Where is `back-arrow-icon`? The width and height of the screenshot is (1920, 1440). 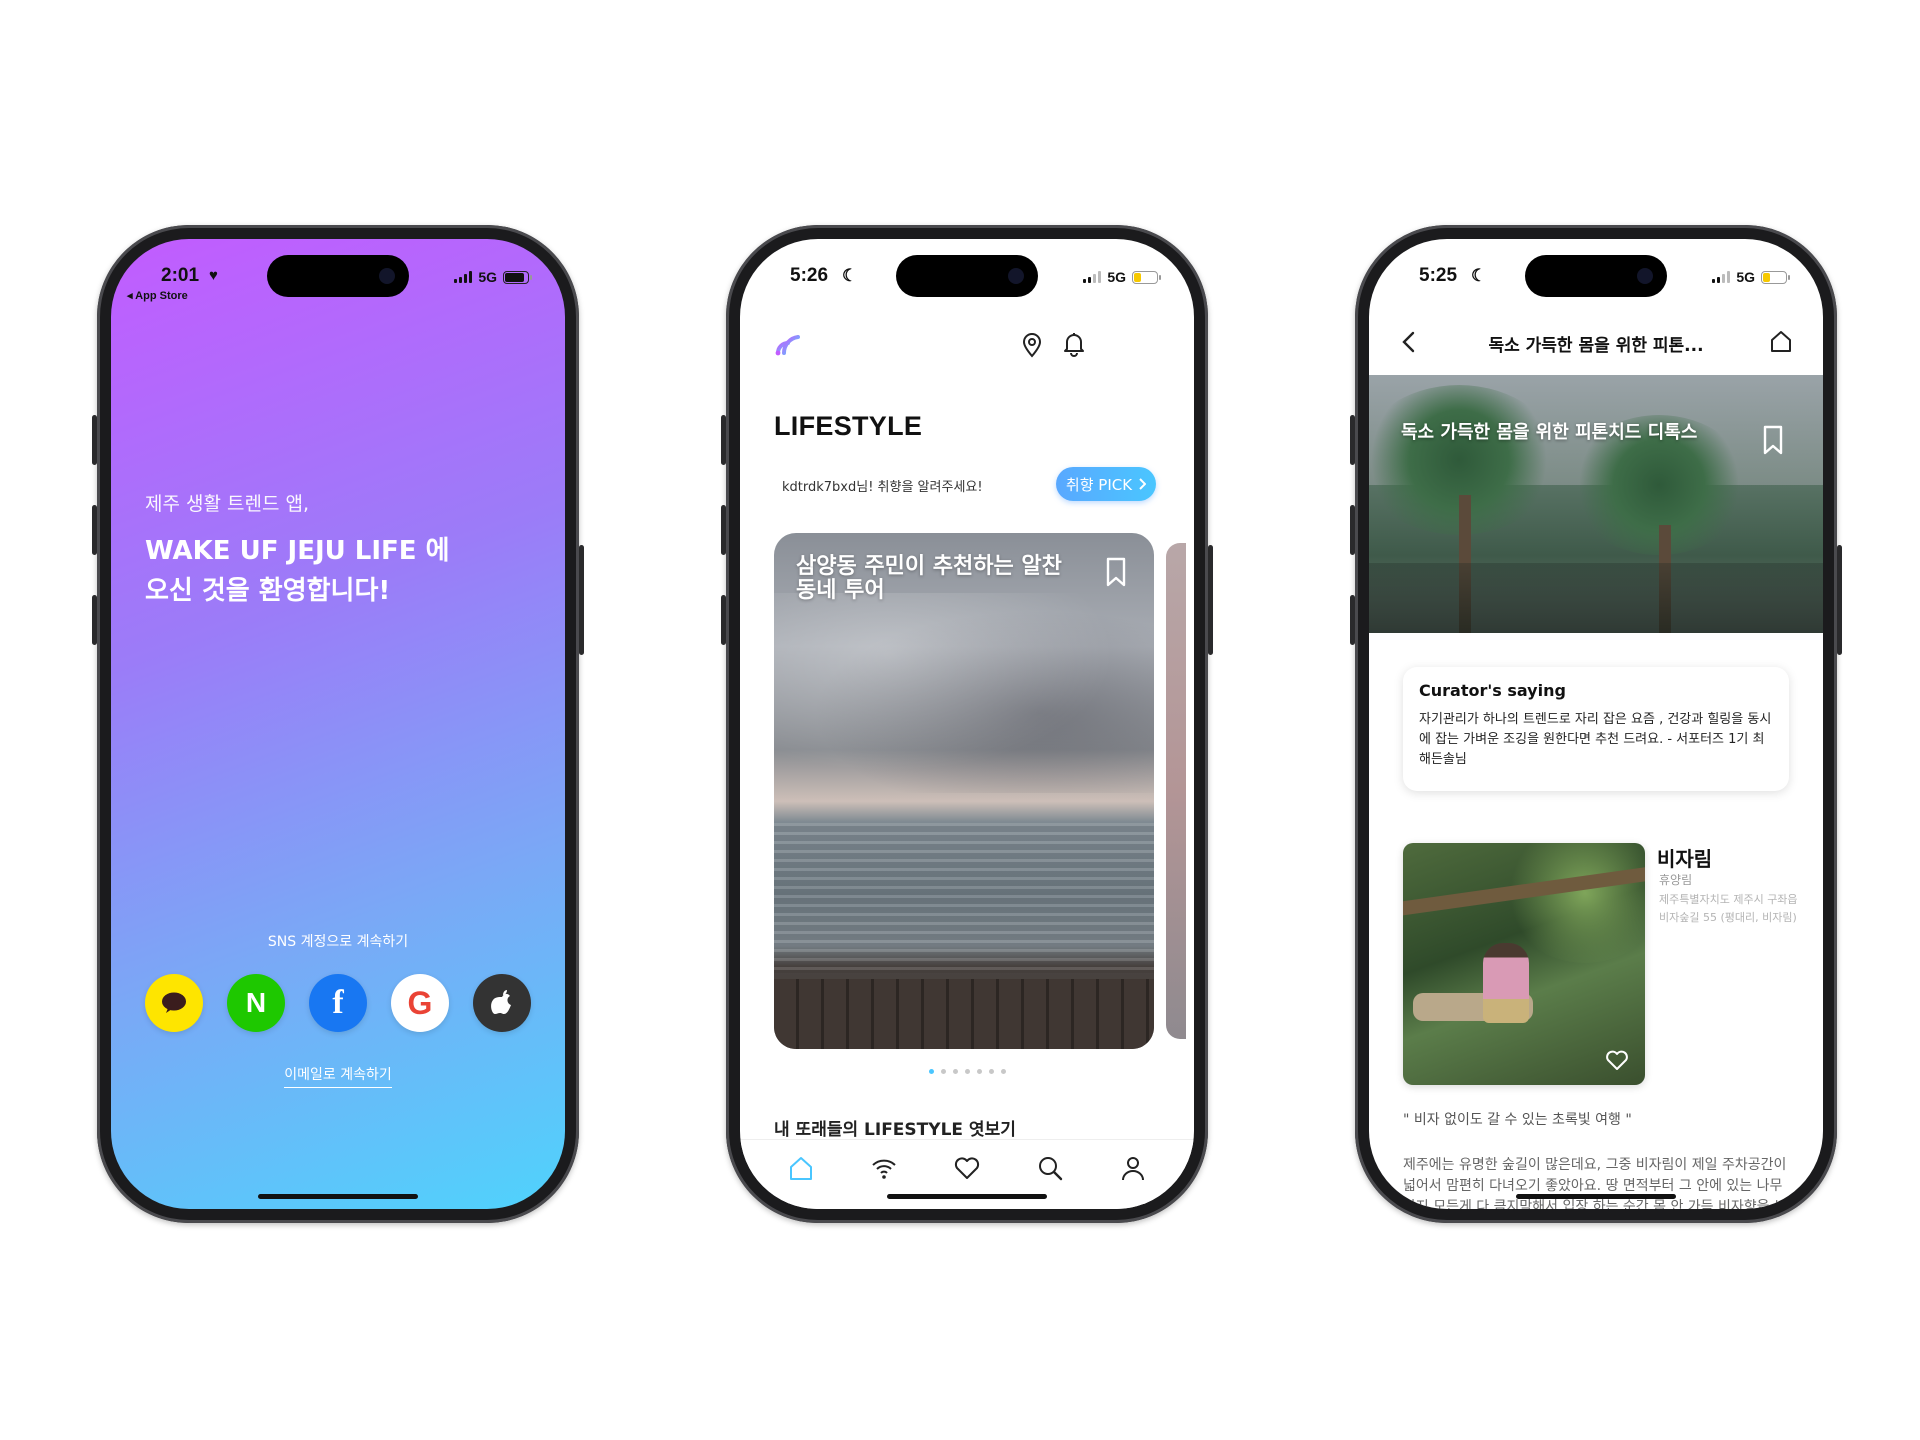 back-arrow-icon is located at coordinates (1409, 342).